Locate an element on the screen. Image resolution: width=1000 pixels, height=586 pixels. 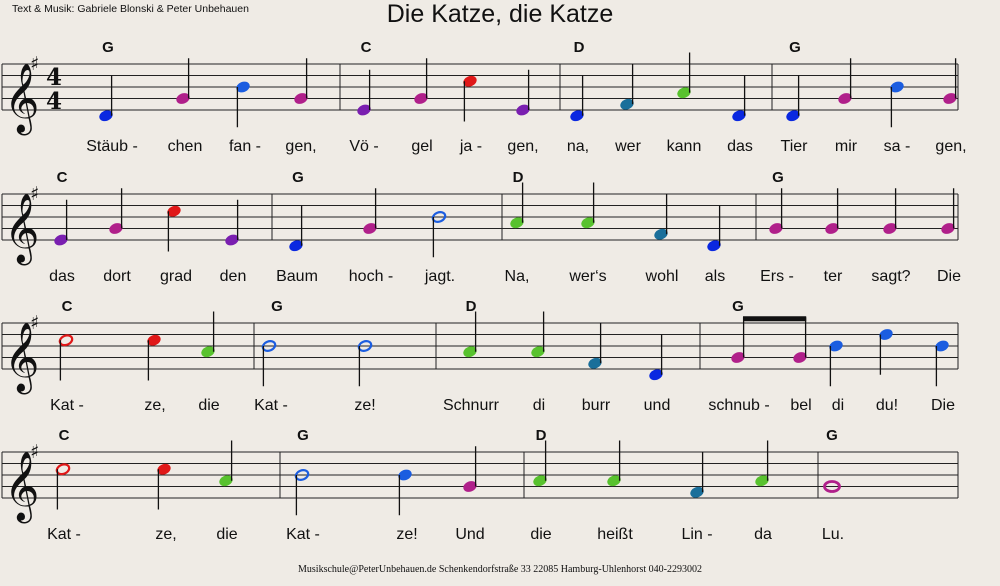
lyric-syllable: Stäub - is located at coordinates (112, 146).